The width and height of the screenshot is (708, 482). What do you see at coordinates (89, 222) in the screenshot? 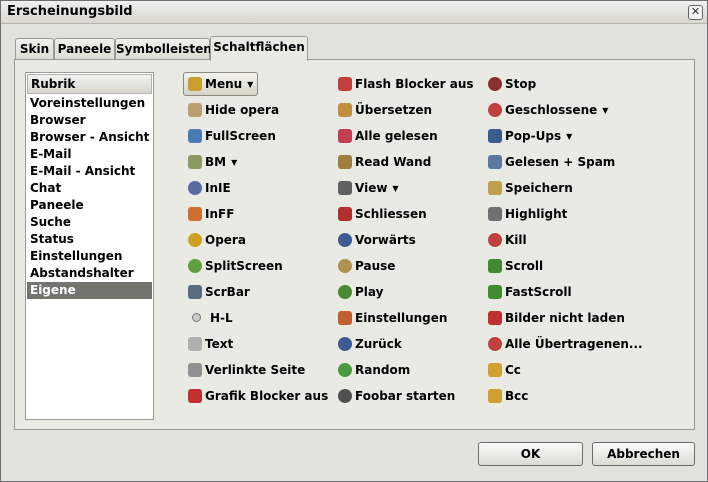
I see `category-item: Suche` at bounding box center [89, 222].